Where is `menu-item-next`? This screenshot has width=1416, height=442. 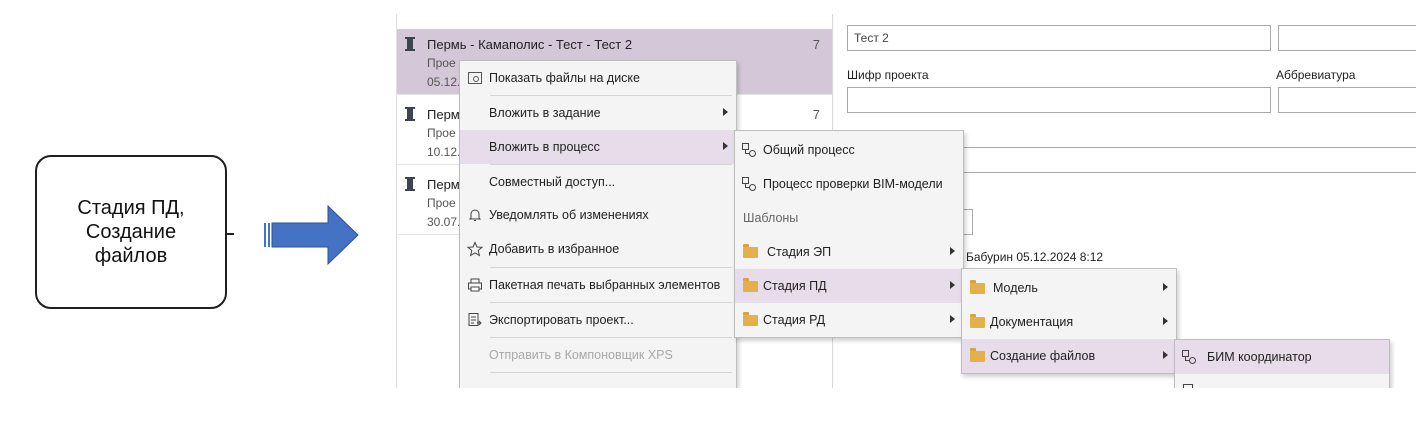
menu-item-next is located at coordinates (1282, 381).